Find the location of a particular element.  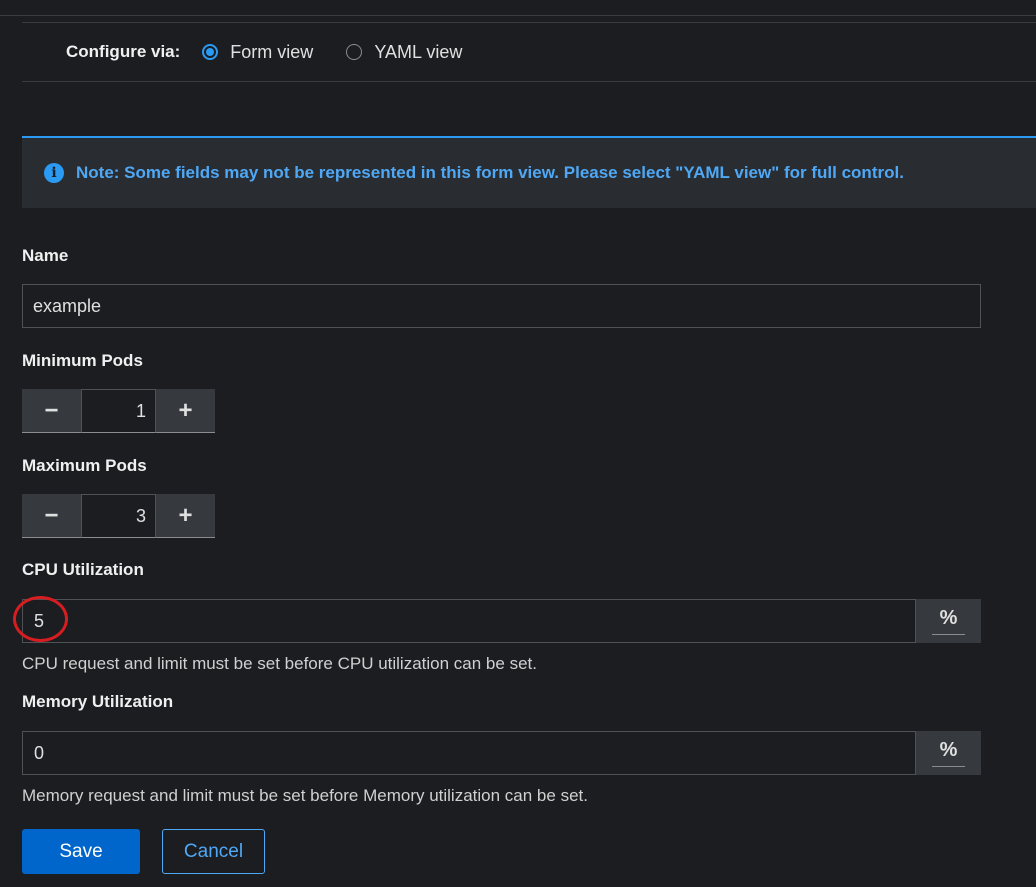

minimum-pods-stepper: − 1 + is located at coordinates (118, 411).